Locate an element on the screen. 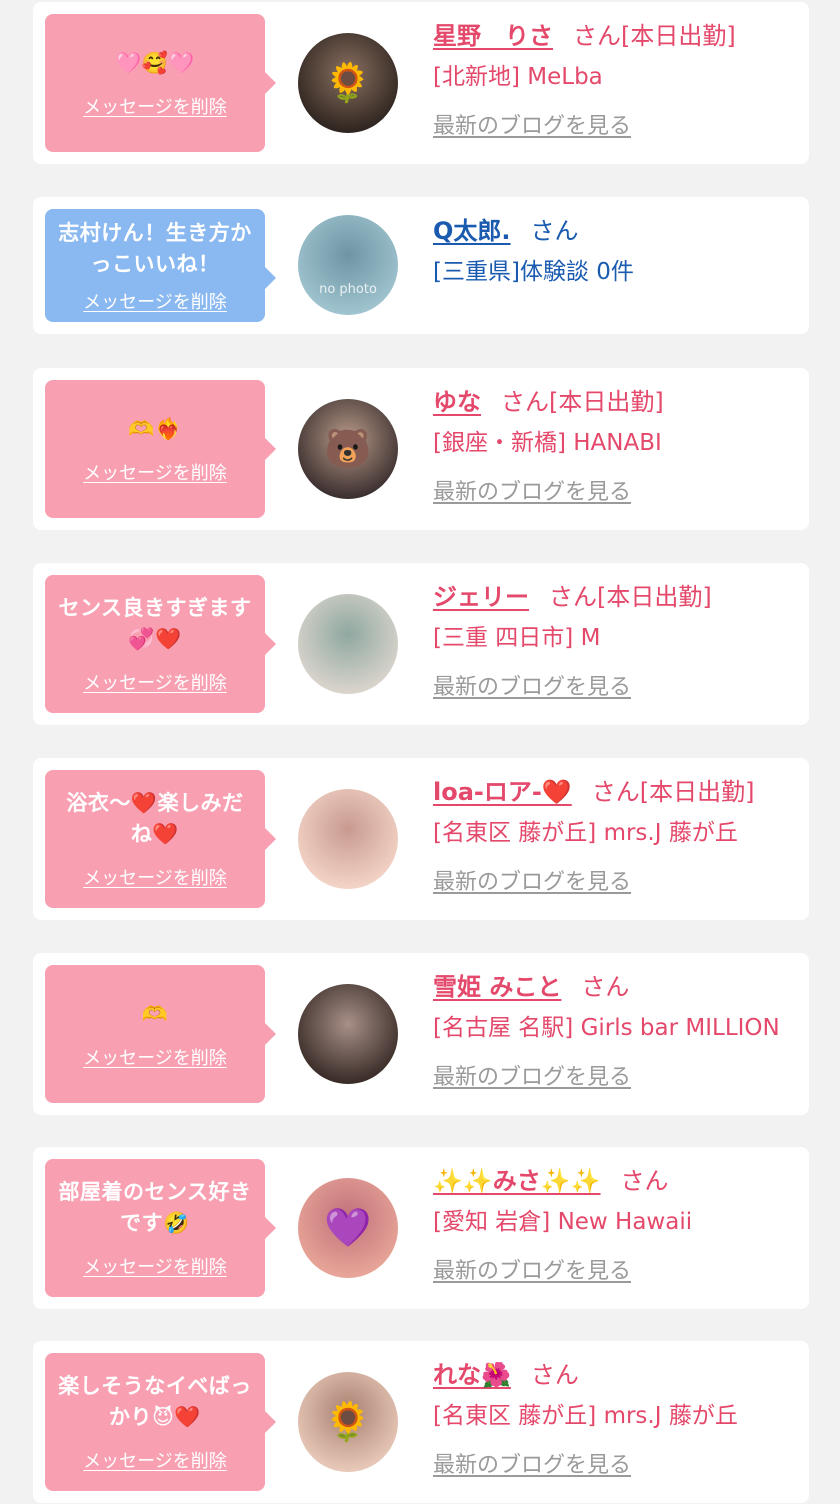  message-text: 楽しそうなイベばっかり😈❤️ is located at coordinates (155, 1401).